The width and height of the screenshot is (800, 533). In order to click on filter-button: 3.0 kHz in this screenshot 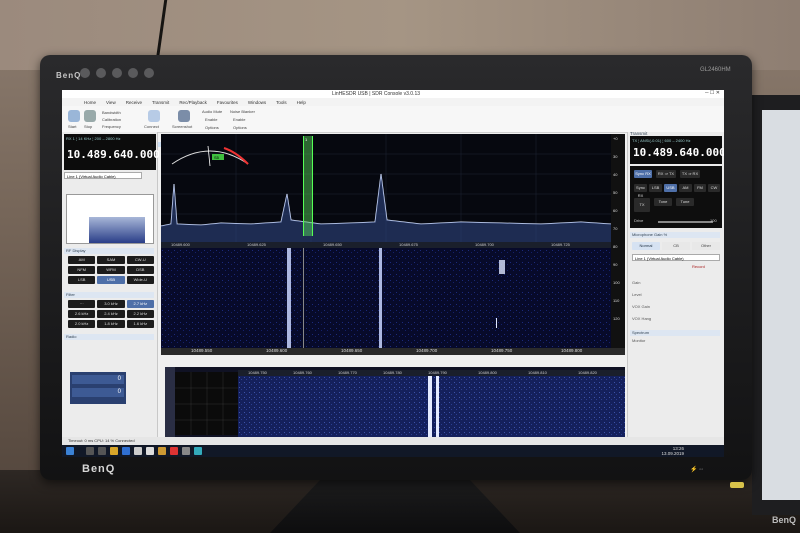, I will do `click(111, 304)`.